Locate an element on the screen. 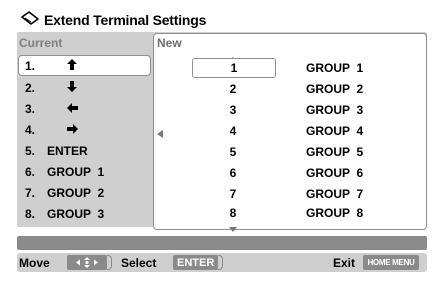  new-row-8: 8 GROUP 8 is located at coordinates (290, 212).